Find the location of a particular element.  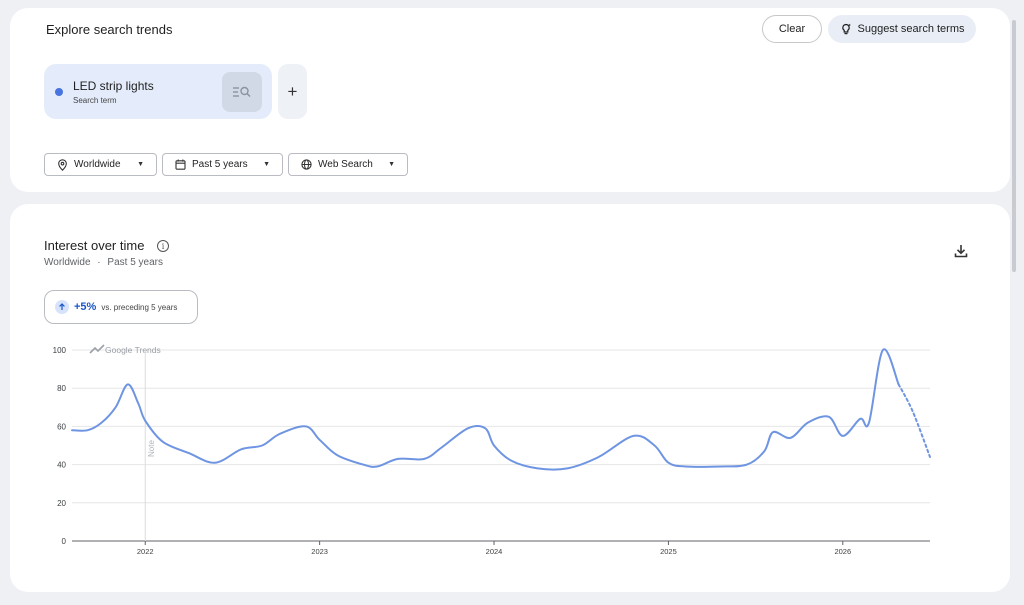

y-tick-label: 40 is located at coordinates (61, 465).